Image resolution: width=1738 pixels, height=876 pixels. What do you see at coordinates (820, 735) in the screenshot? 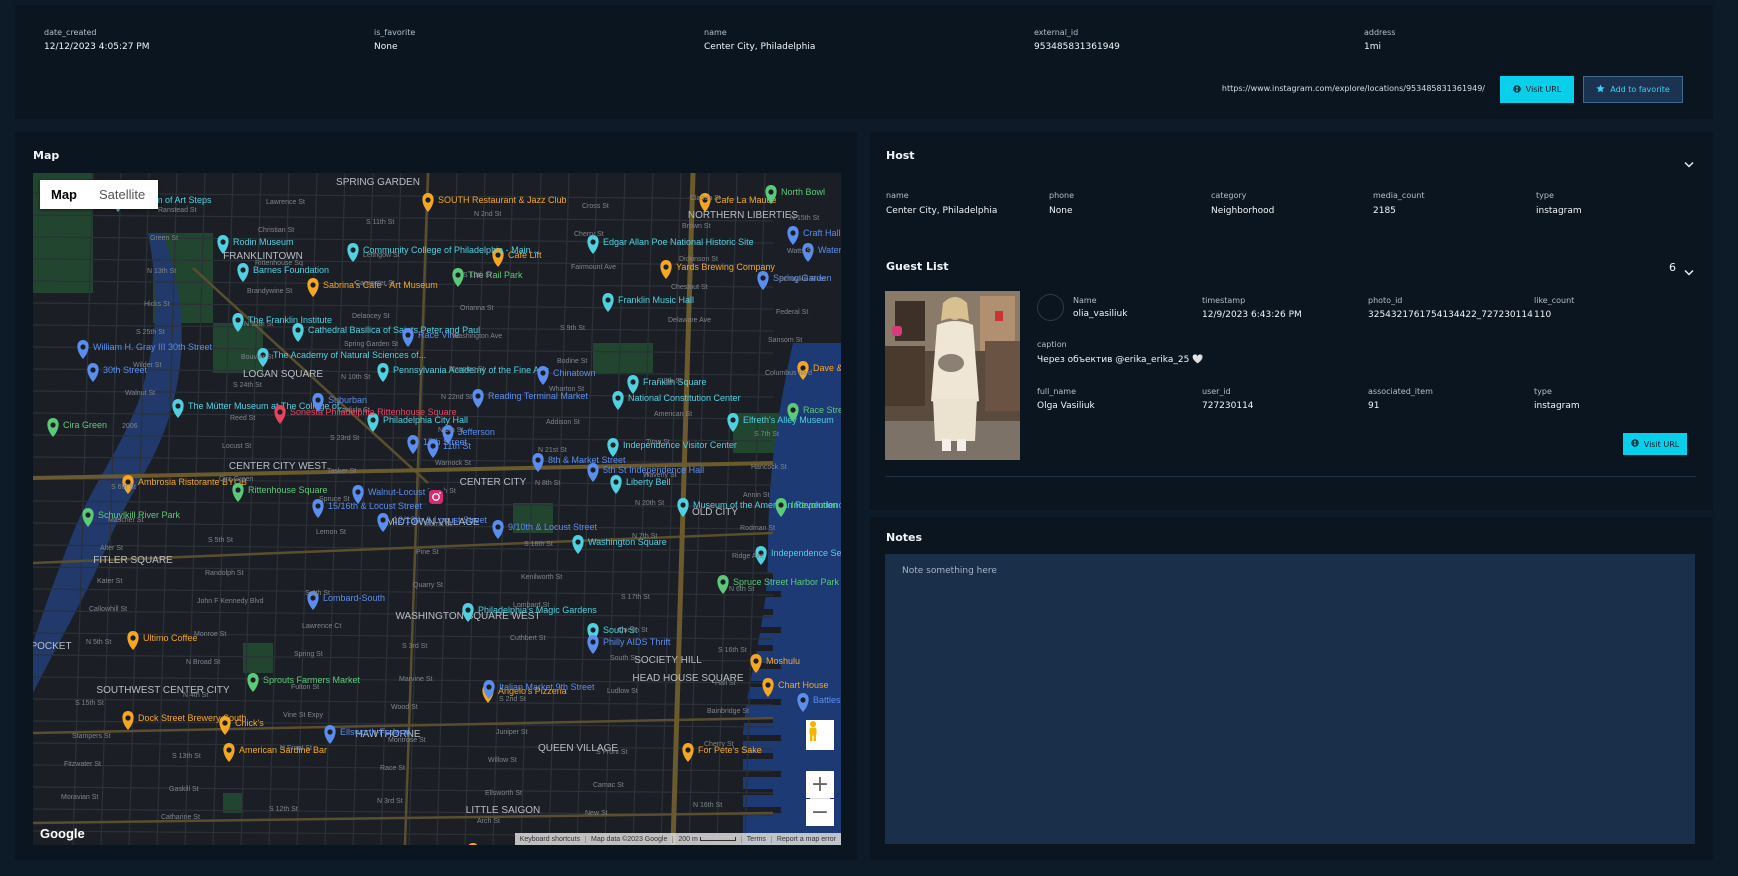
I see `pegman-button` at bounding box center [820, 735].